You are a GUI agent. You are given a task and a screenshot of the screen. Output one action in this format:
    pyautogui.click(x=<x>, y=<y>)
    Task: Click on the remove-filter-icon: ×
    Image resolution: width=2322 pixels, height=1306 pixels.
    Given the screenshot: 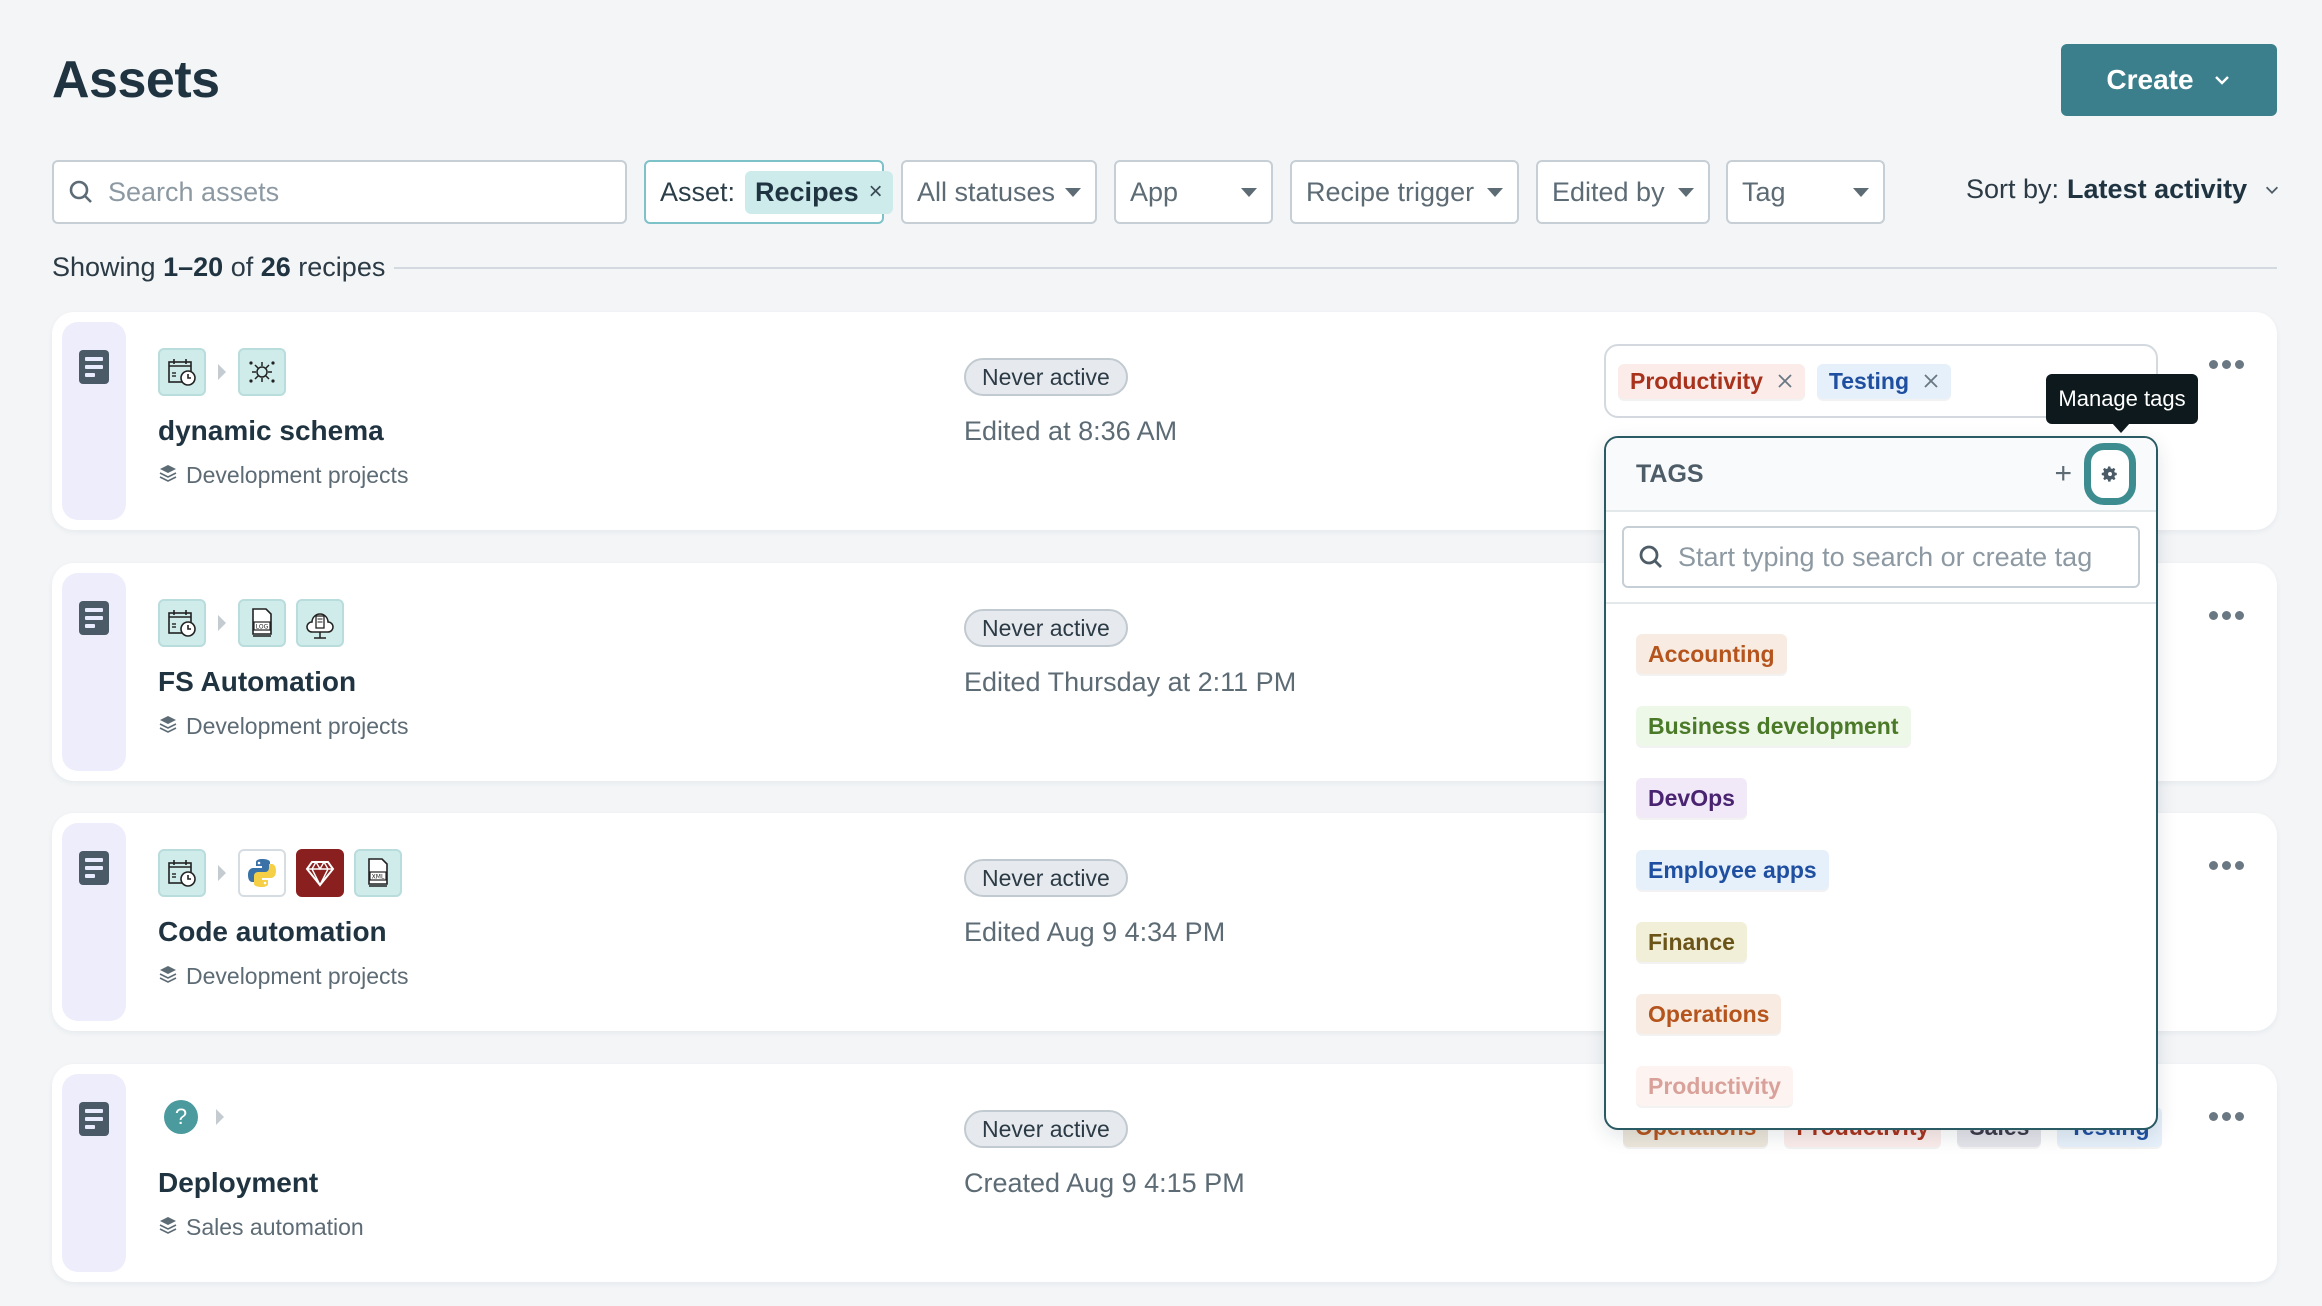 What is the action you would take?
    pyautogui.click(x=876, y=192)
    